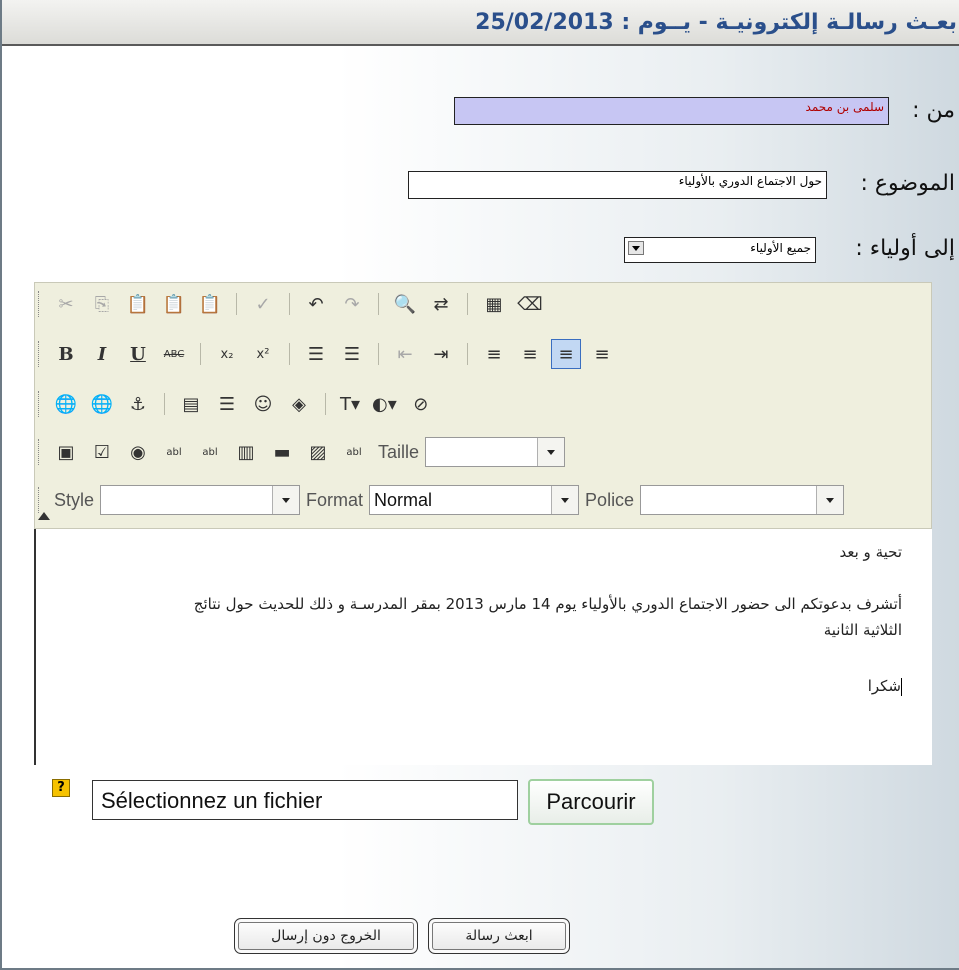  What do you see at coordinates (905, 248) in the screenshot?
I see `recipients-label: إلى أولياء :` at bounding box center [905, 248].